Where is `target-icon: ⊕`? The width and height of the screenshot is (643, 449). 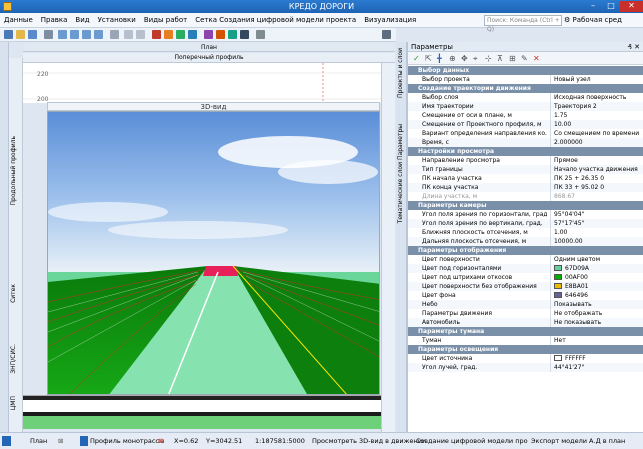
target-icon: ⊕ is located at coordinates (452, 58).